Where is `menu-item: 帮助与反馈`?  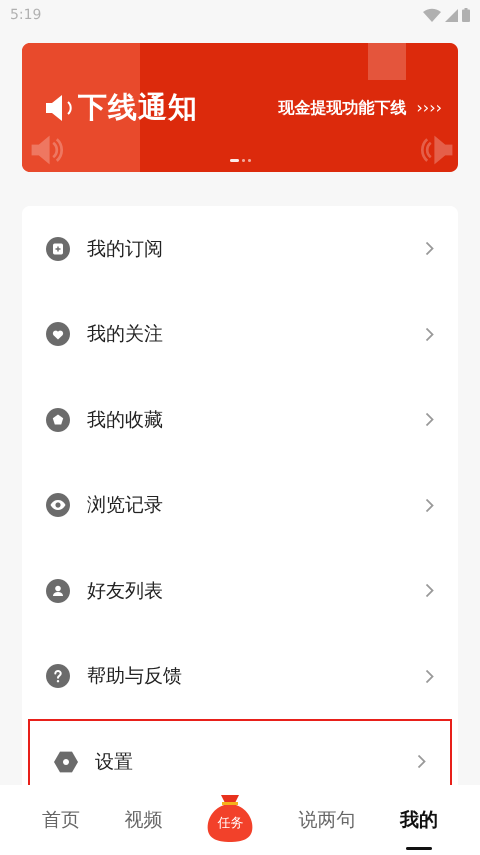
menu-item: 帮助与反馈 is located at coordinates (240, 676).